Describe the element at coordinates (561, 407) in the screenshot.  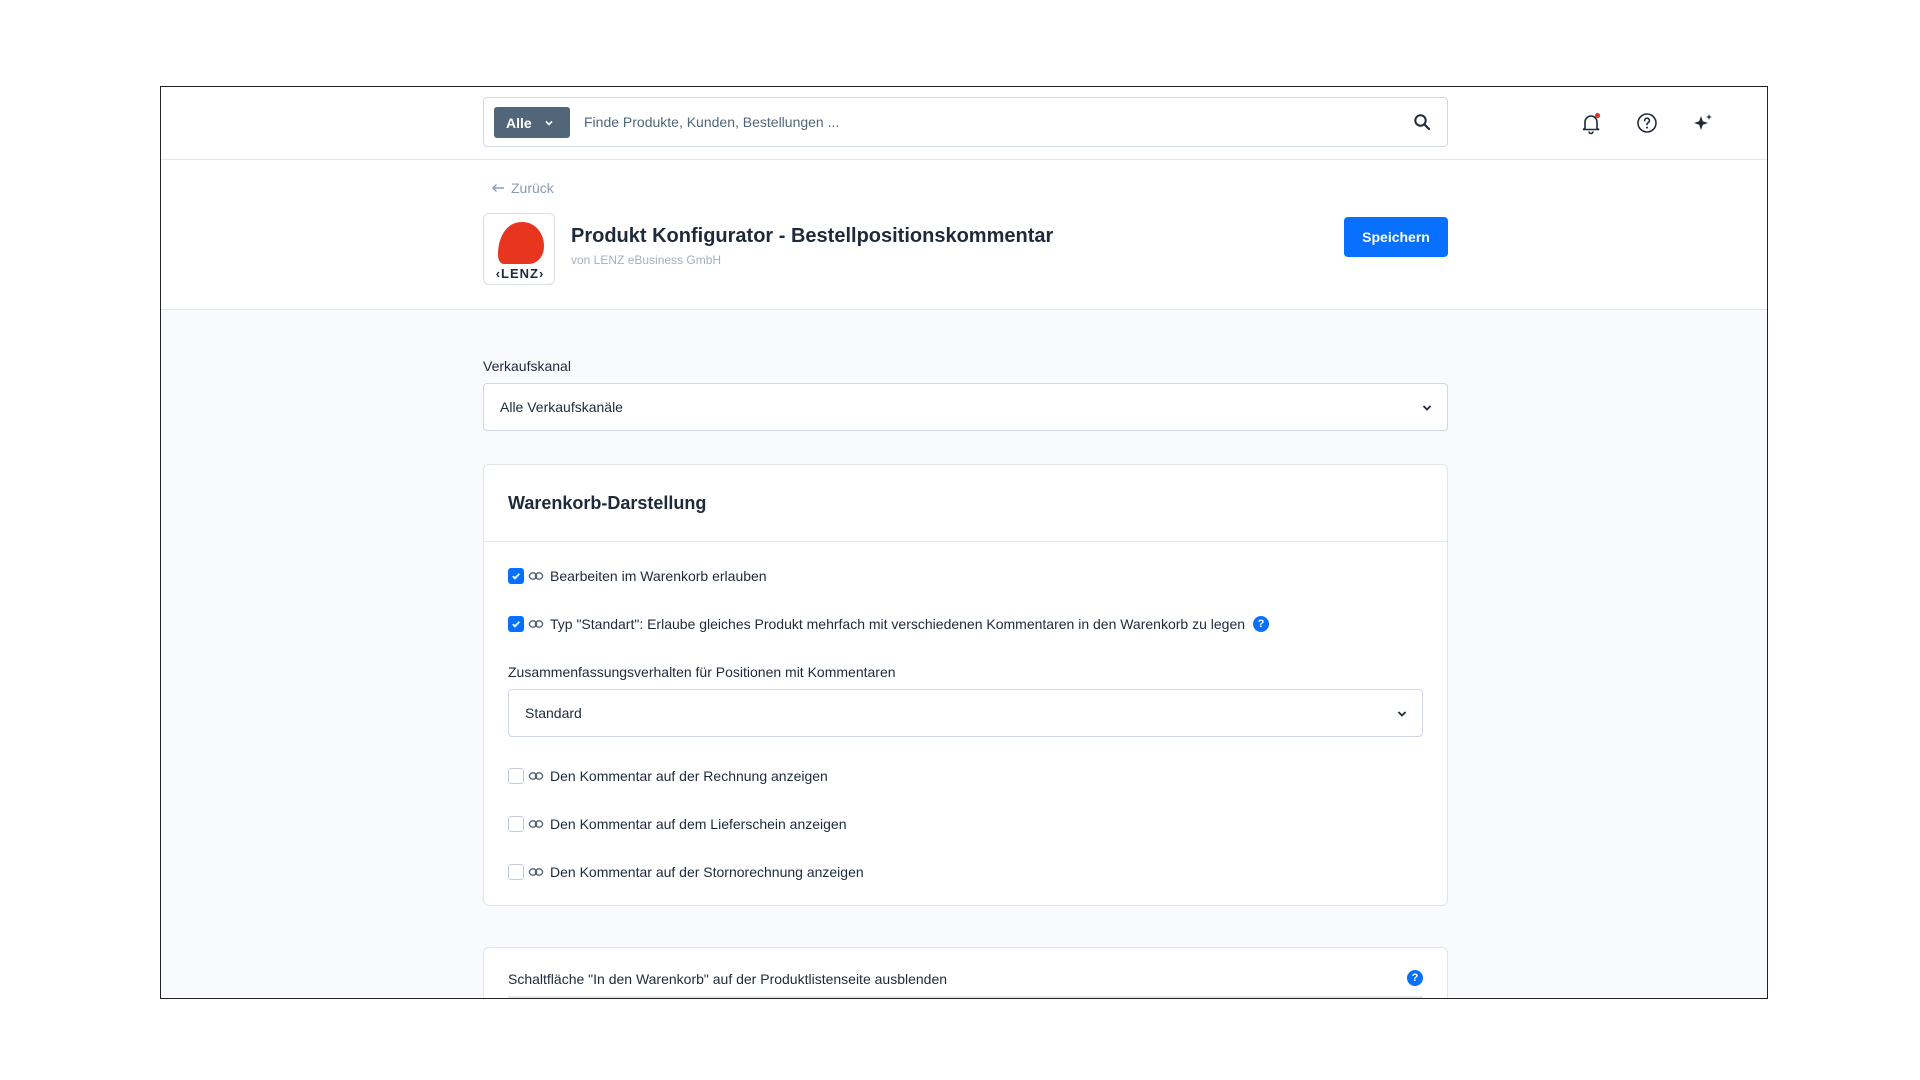
I see `sales-channel-value: Alle Verkaufskanäle` at that location.